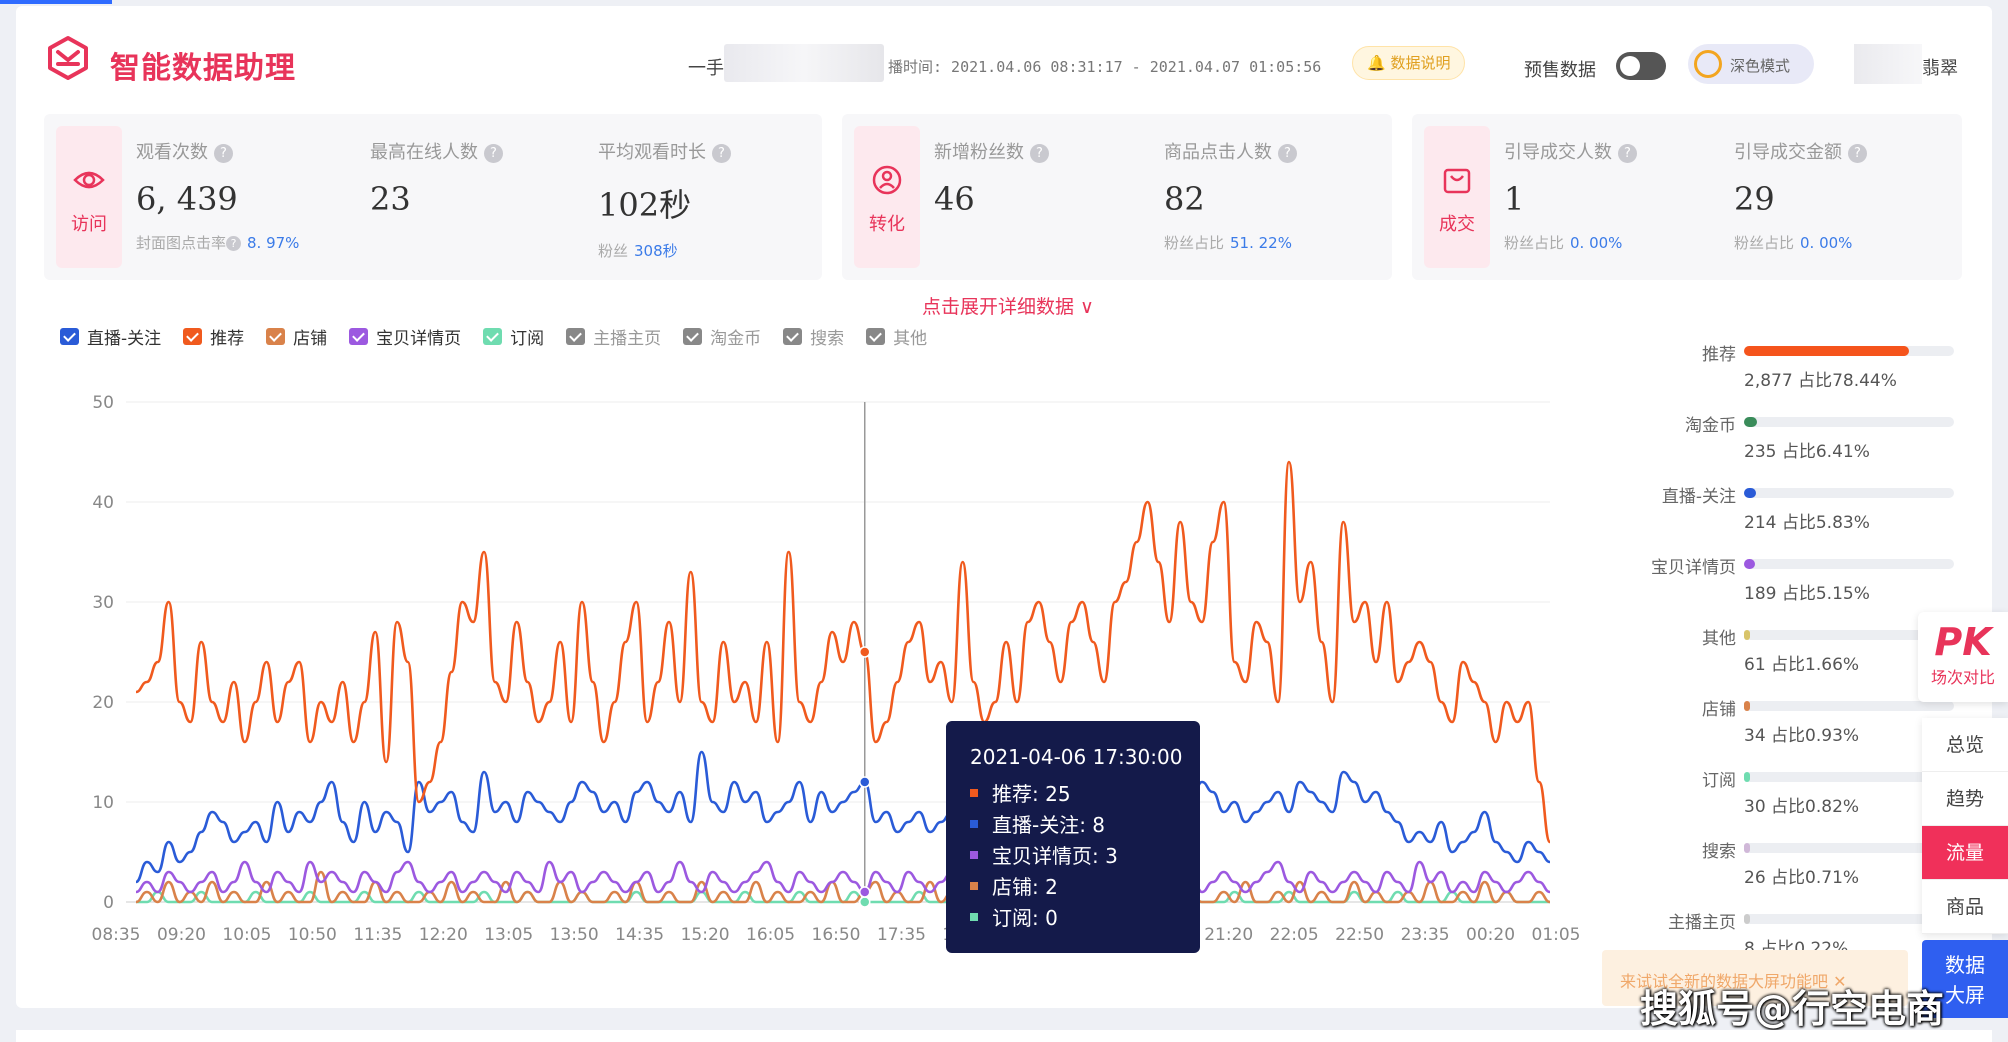  Describe the element at coordinates (1641, 66) in the screenshot. I see `presale-toggle` at that location.